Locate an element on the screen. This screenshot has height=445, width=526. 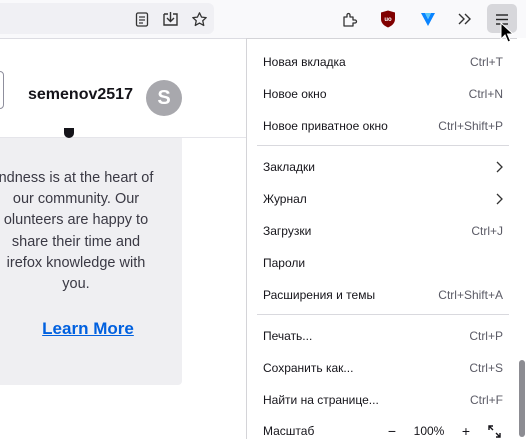
menu-item-shortcut: Ctrl+S is located at coordinates (486, 368).